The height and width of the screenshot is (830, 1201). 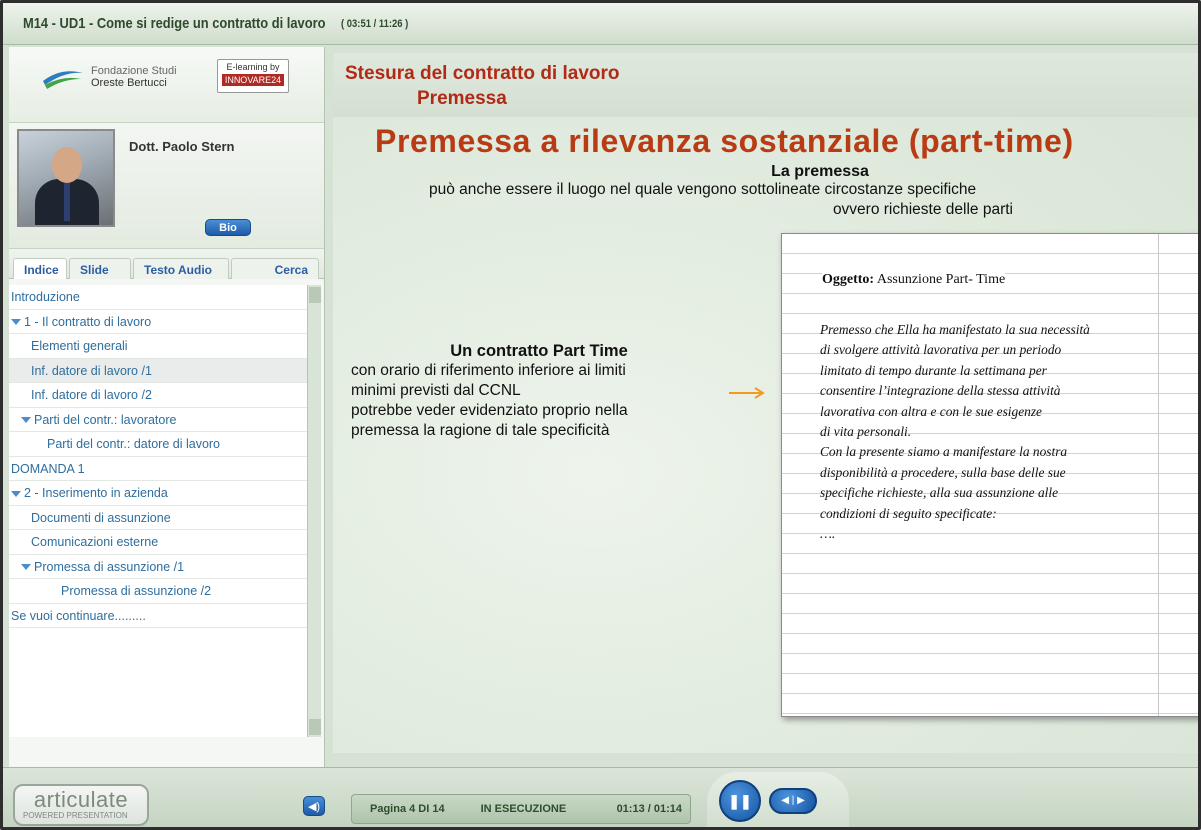 I want to click on toc-item-label: Inf. datore di lavoro /1, so click(x=91, y=370).